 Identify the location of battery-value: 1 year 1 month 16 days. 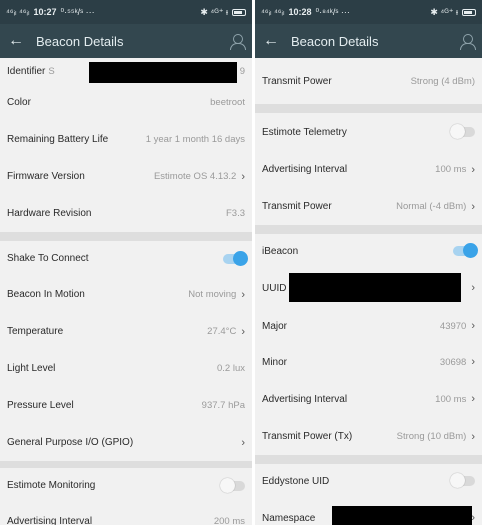
(195, 139).